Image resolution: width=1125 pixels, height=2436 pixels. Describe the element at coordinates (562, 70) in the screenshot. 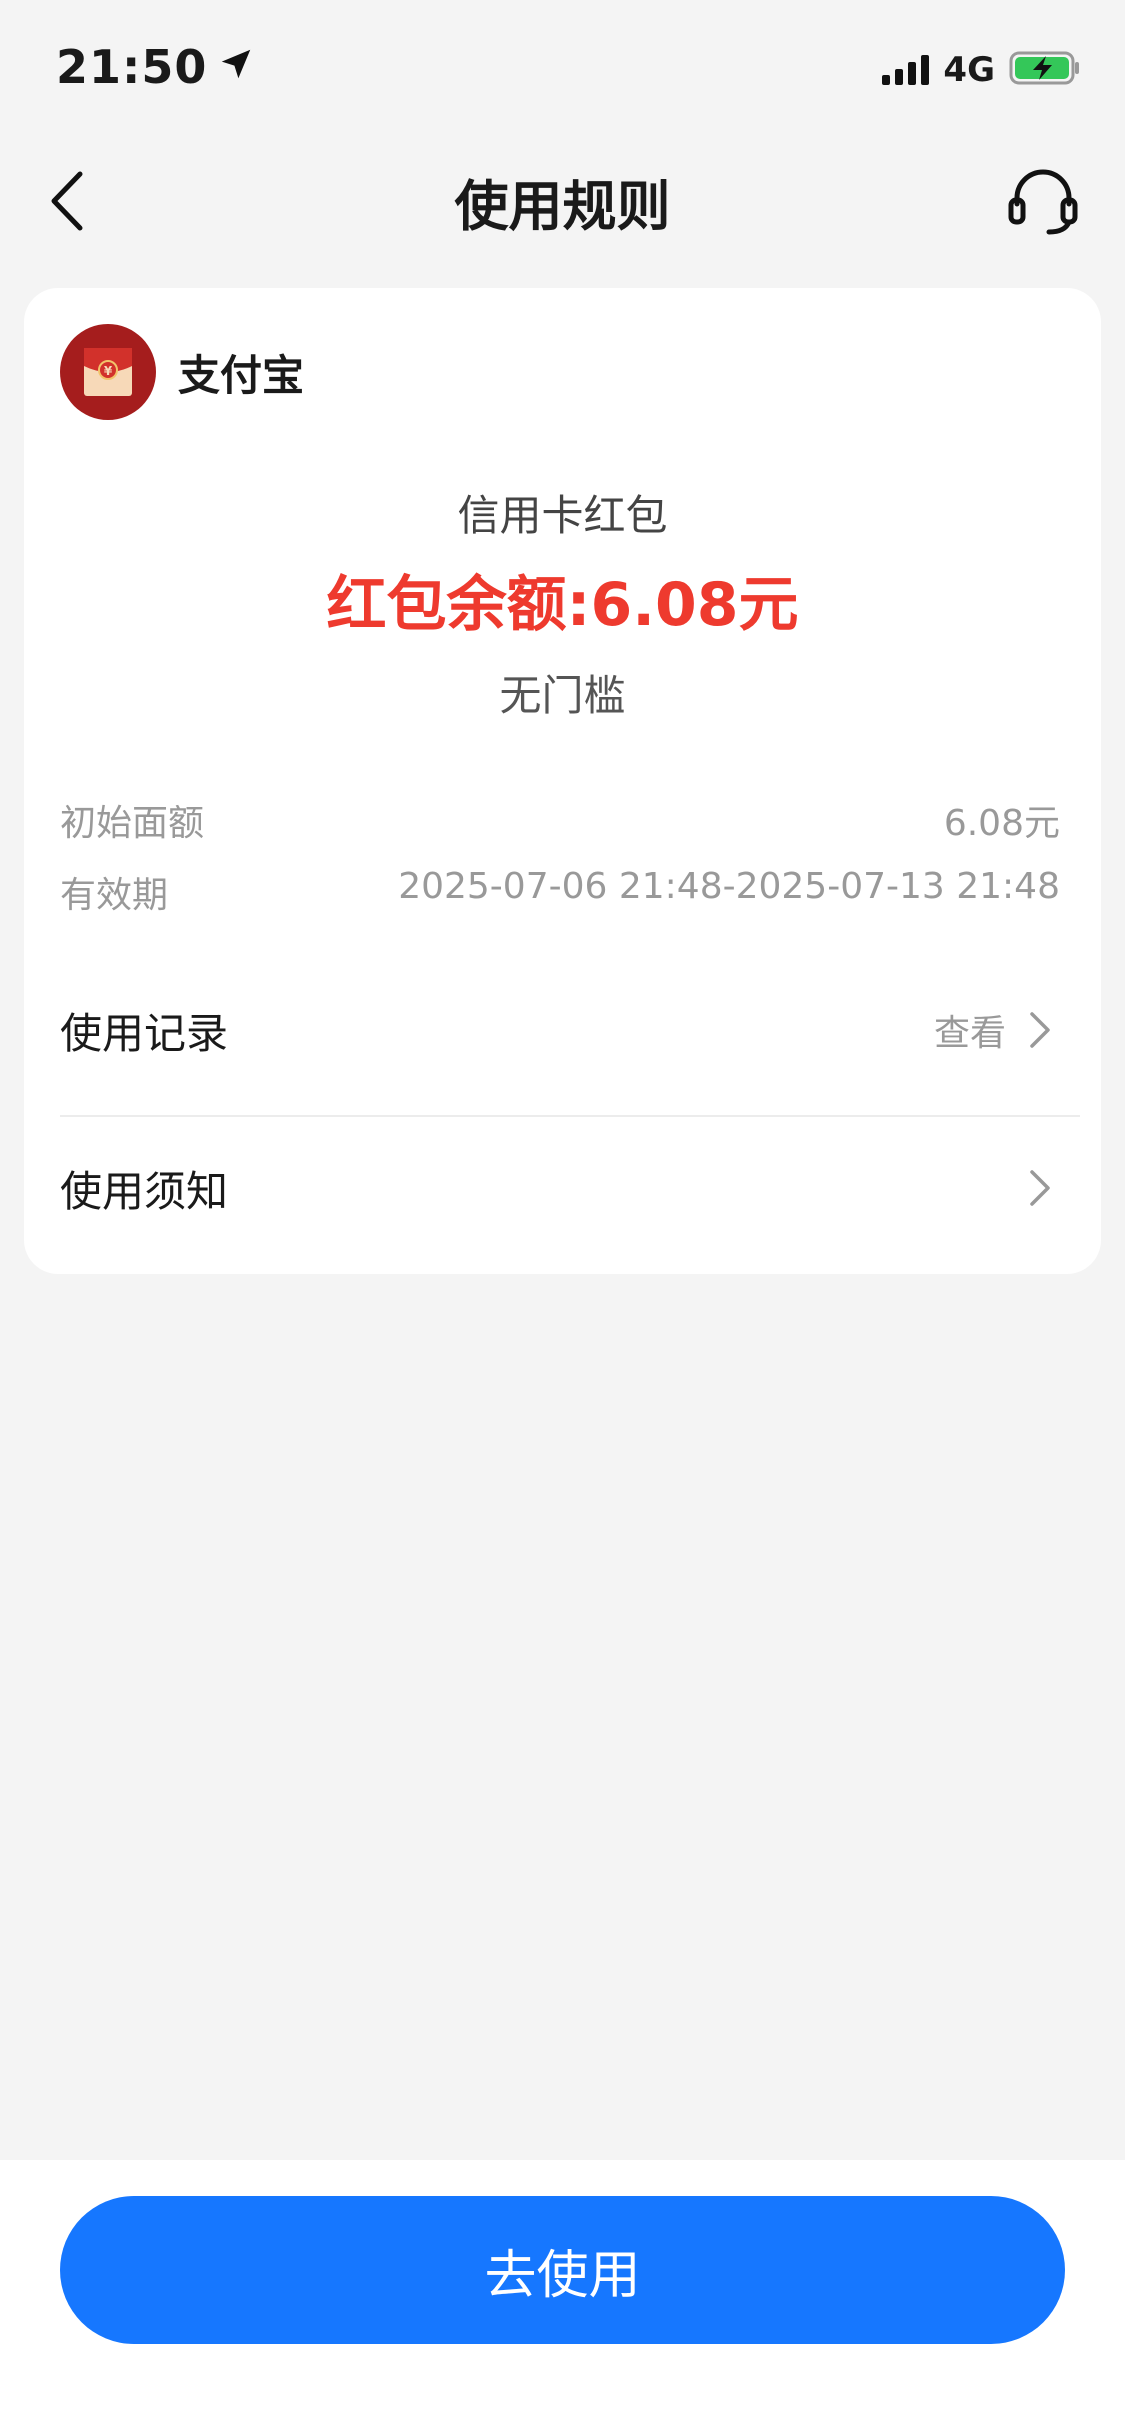

I see `status-bar: 21:50 4G` at that location.